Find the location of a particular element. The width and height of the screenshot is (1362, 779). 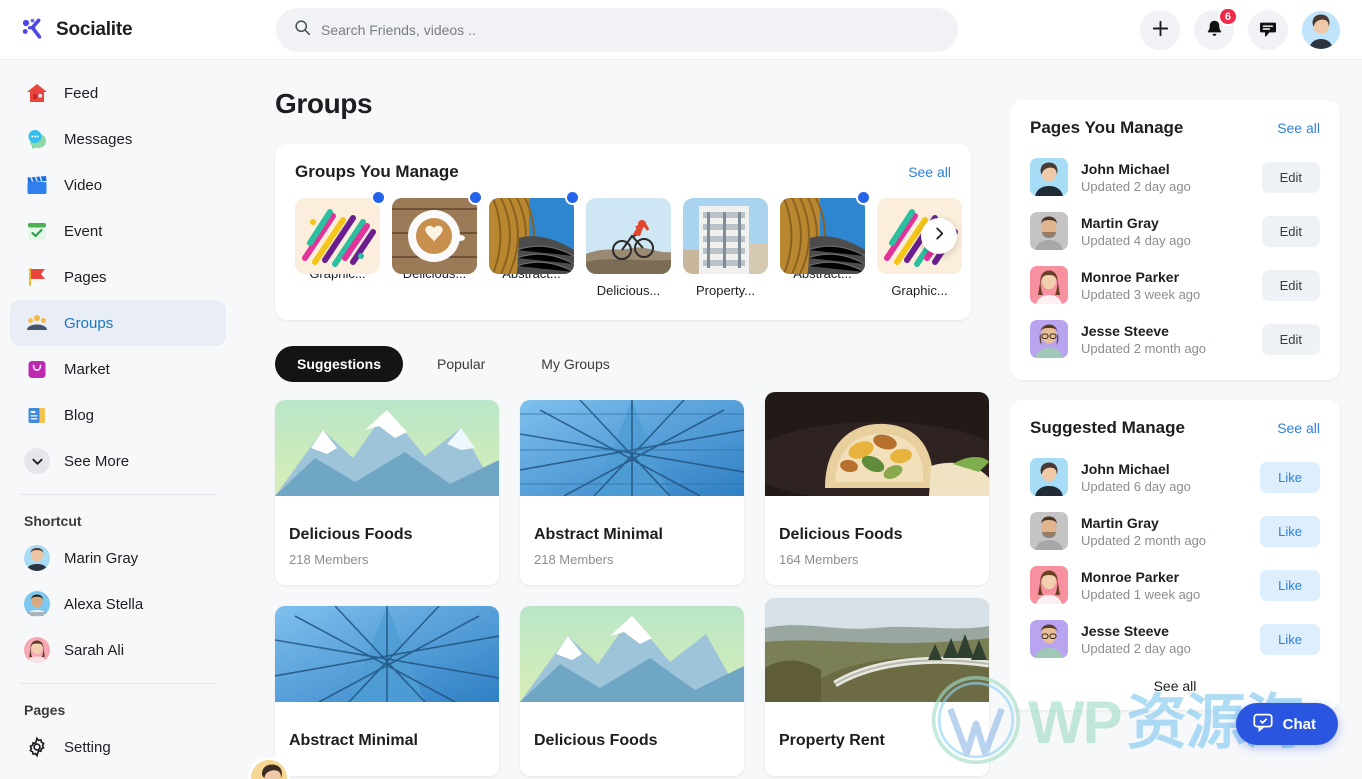

people-group-icon is located at coordinates (37, 323).